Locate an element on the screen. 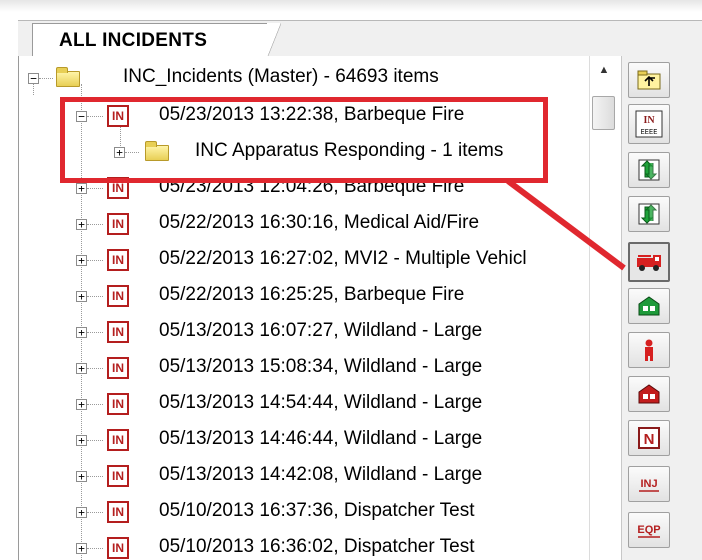 The width and height of the screenshot is (702, 560). incident-label: 05/10/2013 16:37:36, Dispatcher Test is located at coordinates (317, 510).